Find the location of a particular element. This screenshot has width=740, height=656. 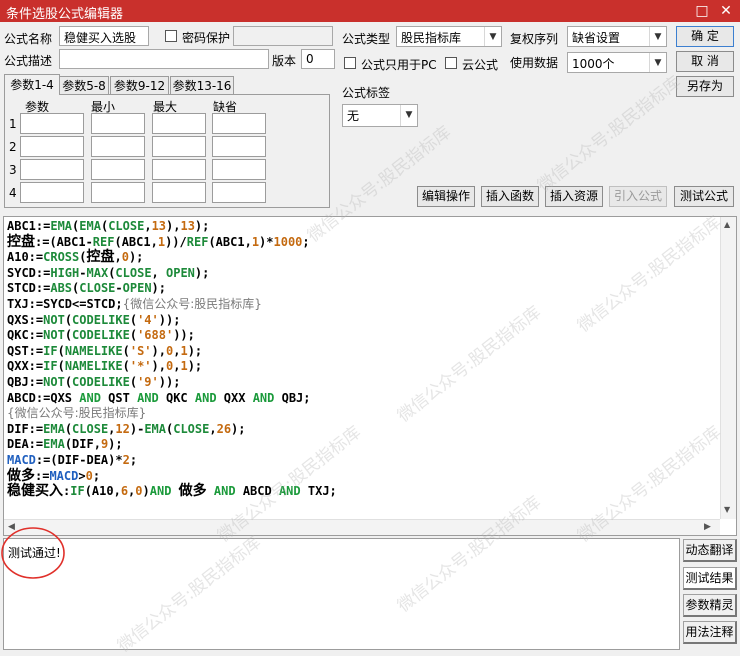

scroll-right-icon: ▶ is located at coordinates (707, 527).